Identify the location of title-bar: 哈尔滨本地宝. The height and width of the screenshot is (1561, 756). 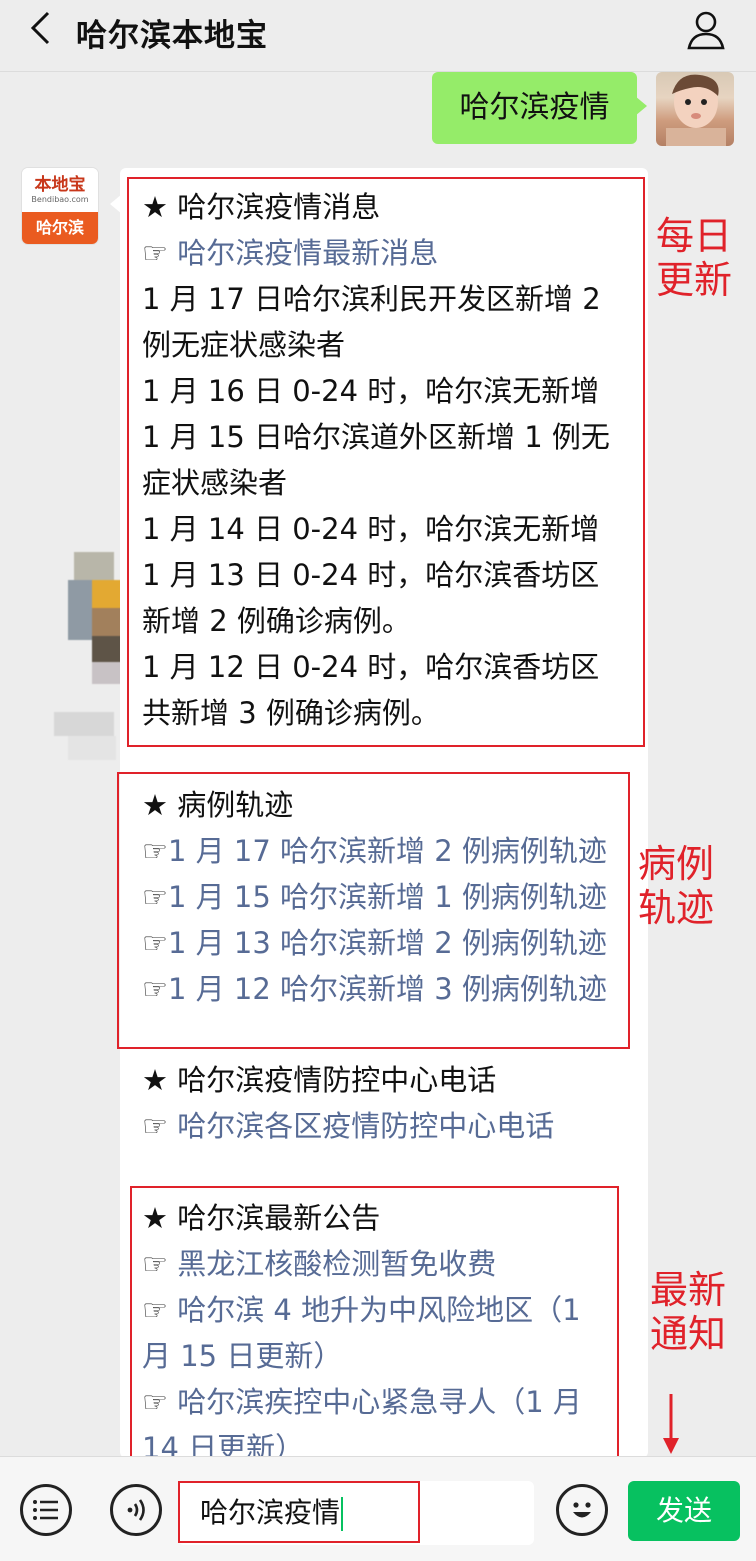
(378, 36).